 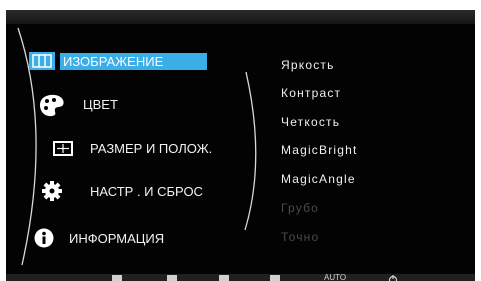 What do you see at coordinates (311, 93) in the screenshot?
I see `submenu-item-contrast: Контраст` at bounding box center [311, 93].